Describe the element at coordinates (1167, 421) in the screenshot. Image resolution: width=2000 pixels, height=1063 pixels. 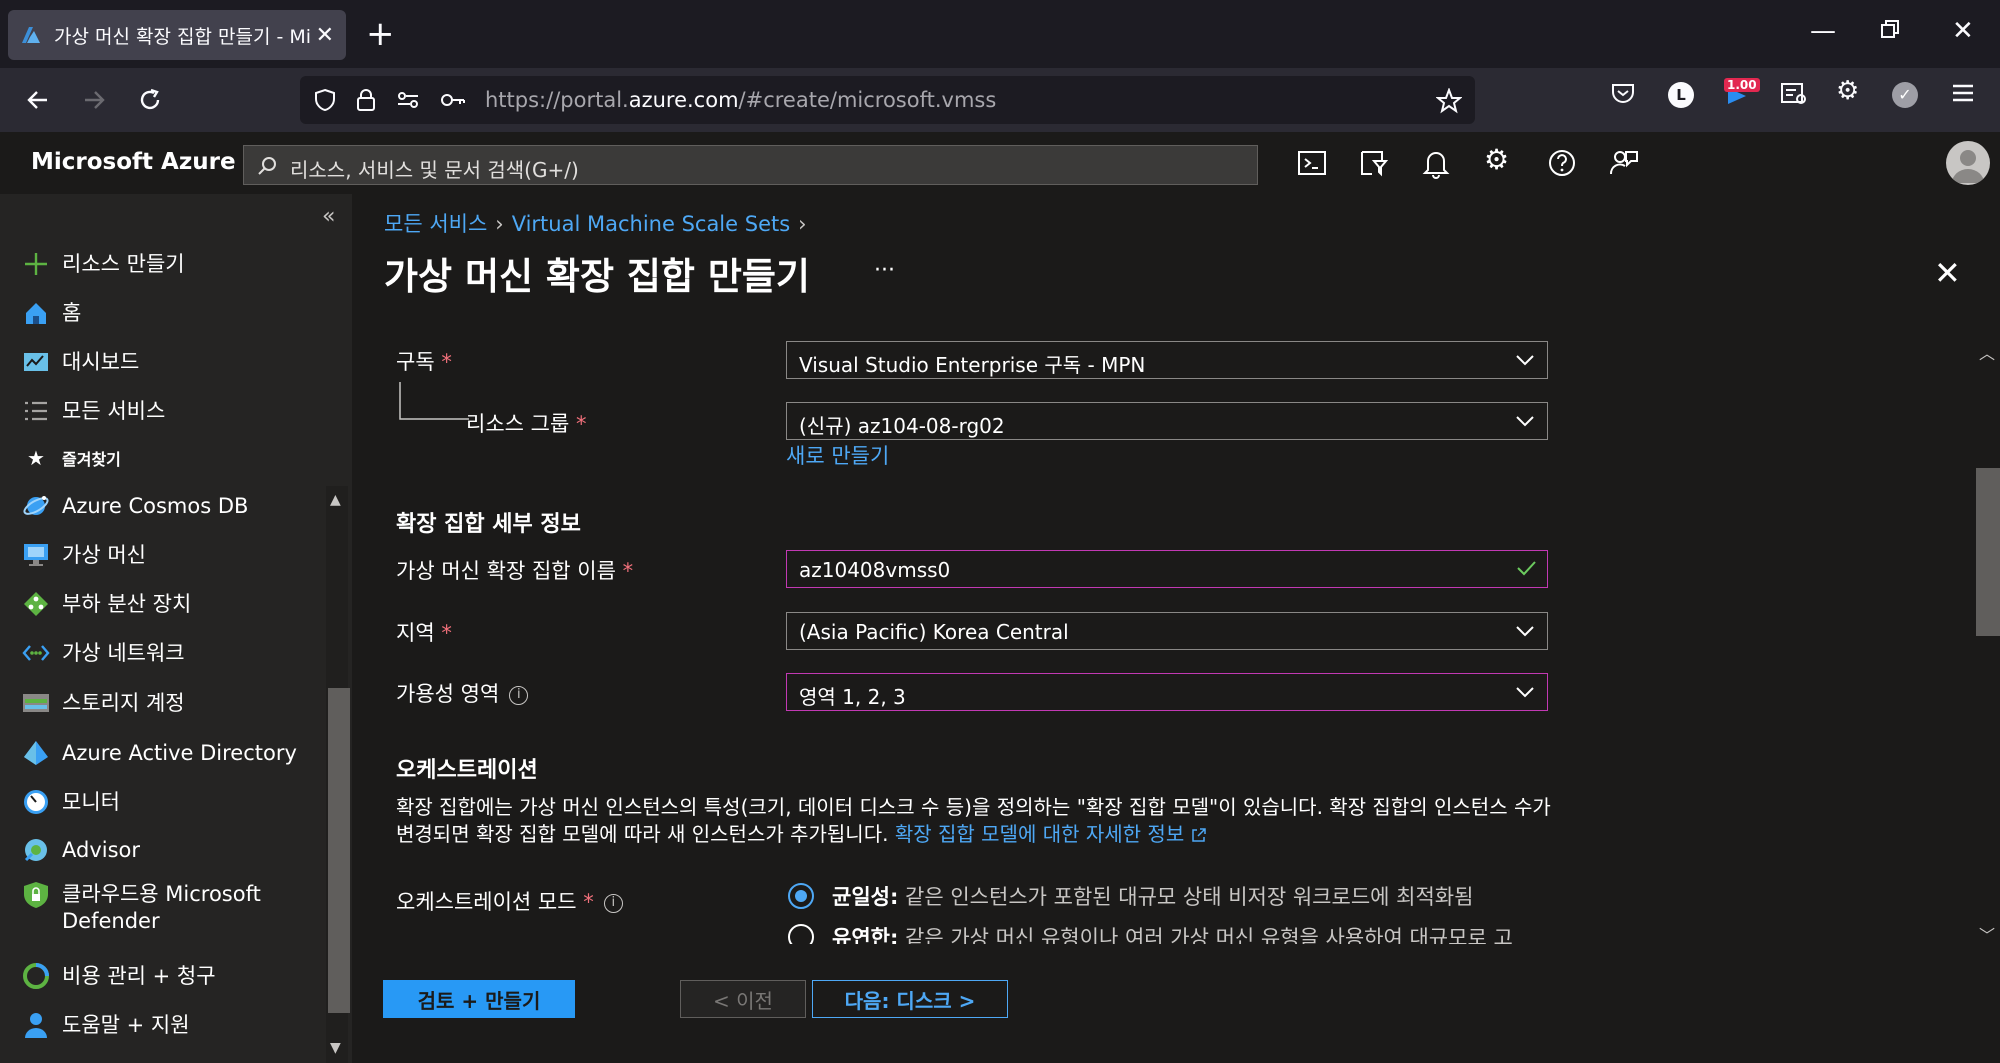
I see `resource-group-dropdown: (신규) az104-08-rg02` at that location.